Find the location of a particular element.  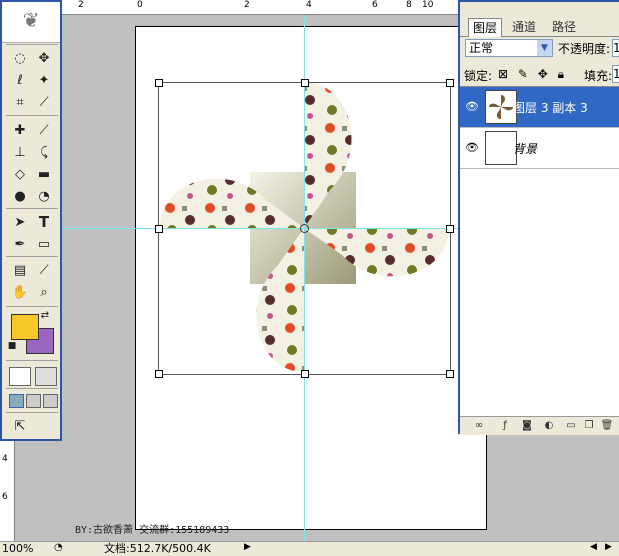

move-tool-icon: ✥ is located at coordinates (44, 58).